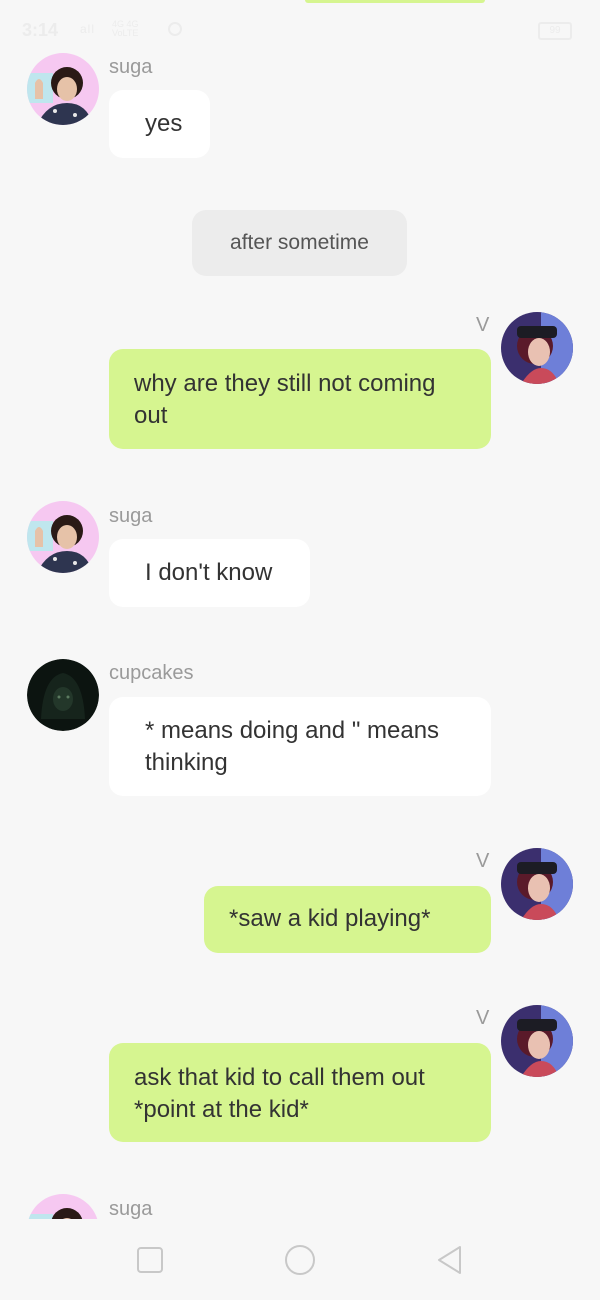 This screenshot has width=600, height=1300. Describe the element at coordinates (164, 123) in the screenshot. I see `message-text: yes` at that location.